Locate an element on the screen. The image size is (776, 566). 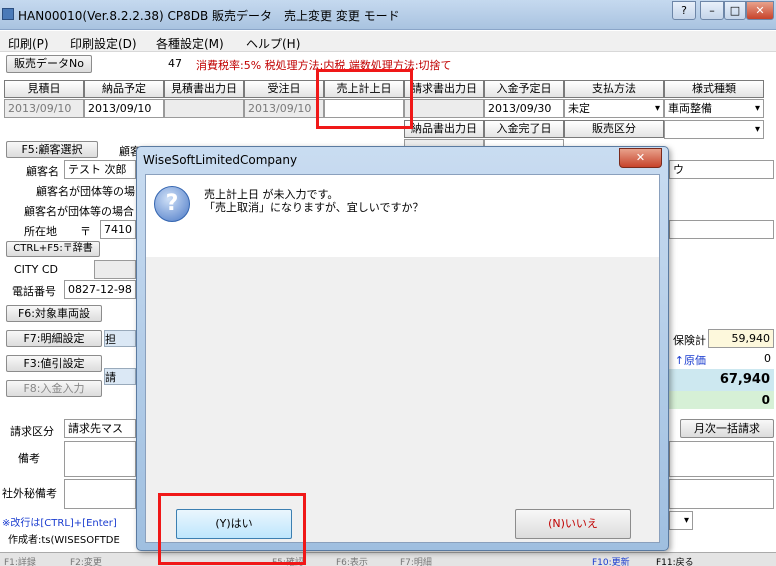
cost-value: 0 is located at coordinates (767, 358).